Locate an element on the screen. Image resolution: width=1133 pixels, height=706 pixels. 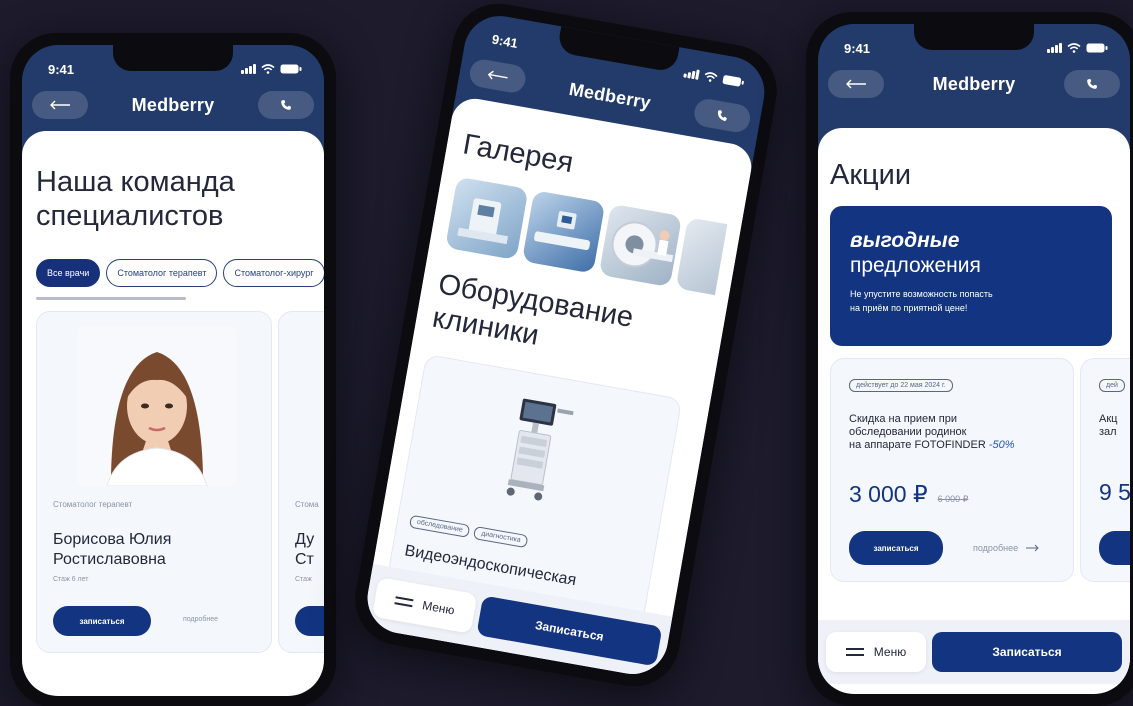
bottom-bar: Меню Записаться is located at coordinates (974, 652).